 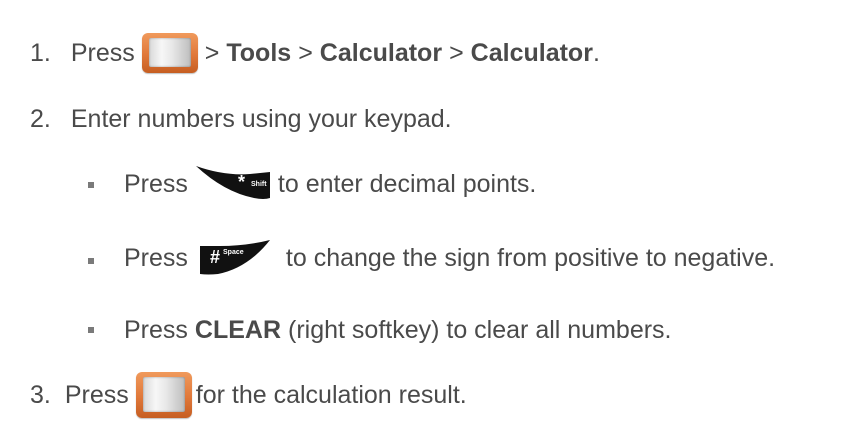 What do you see at coordinates (480, 329) in the screenshot?
I see `step-text: (right softkey) to clear all numbers.` at bounding box center [480, 329].